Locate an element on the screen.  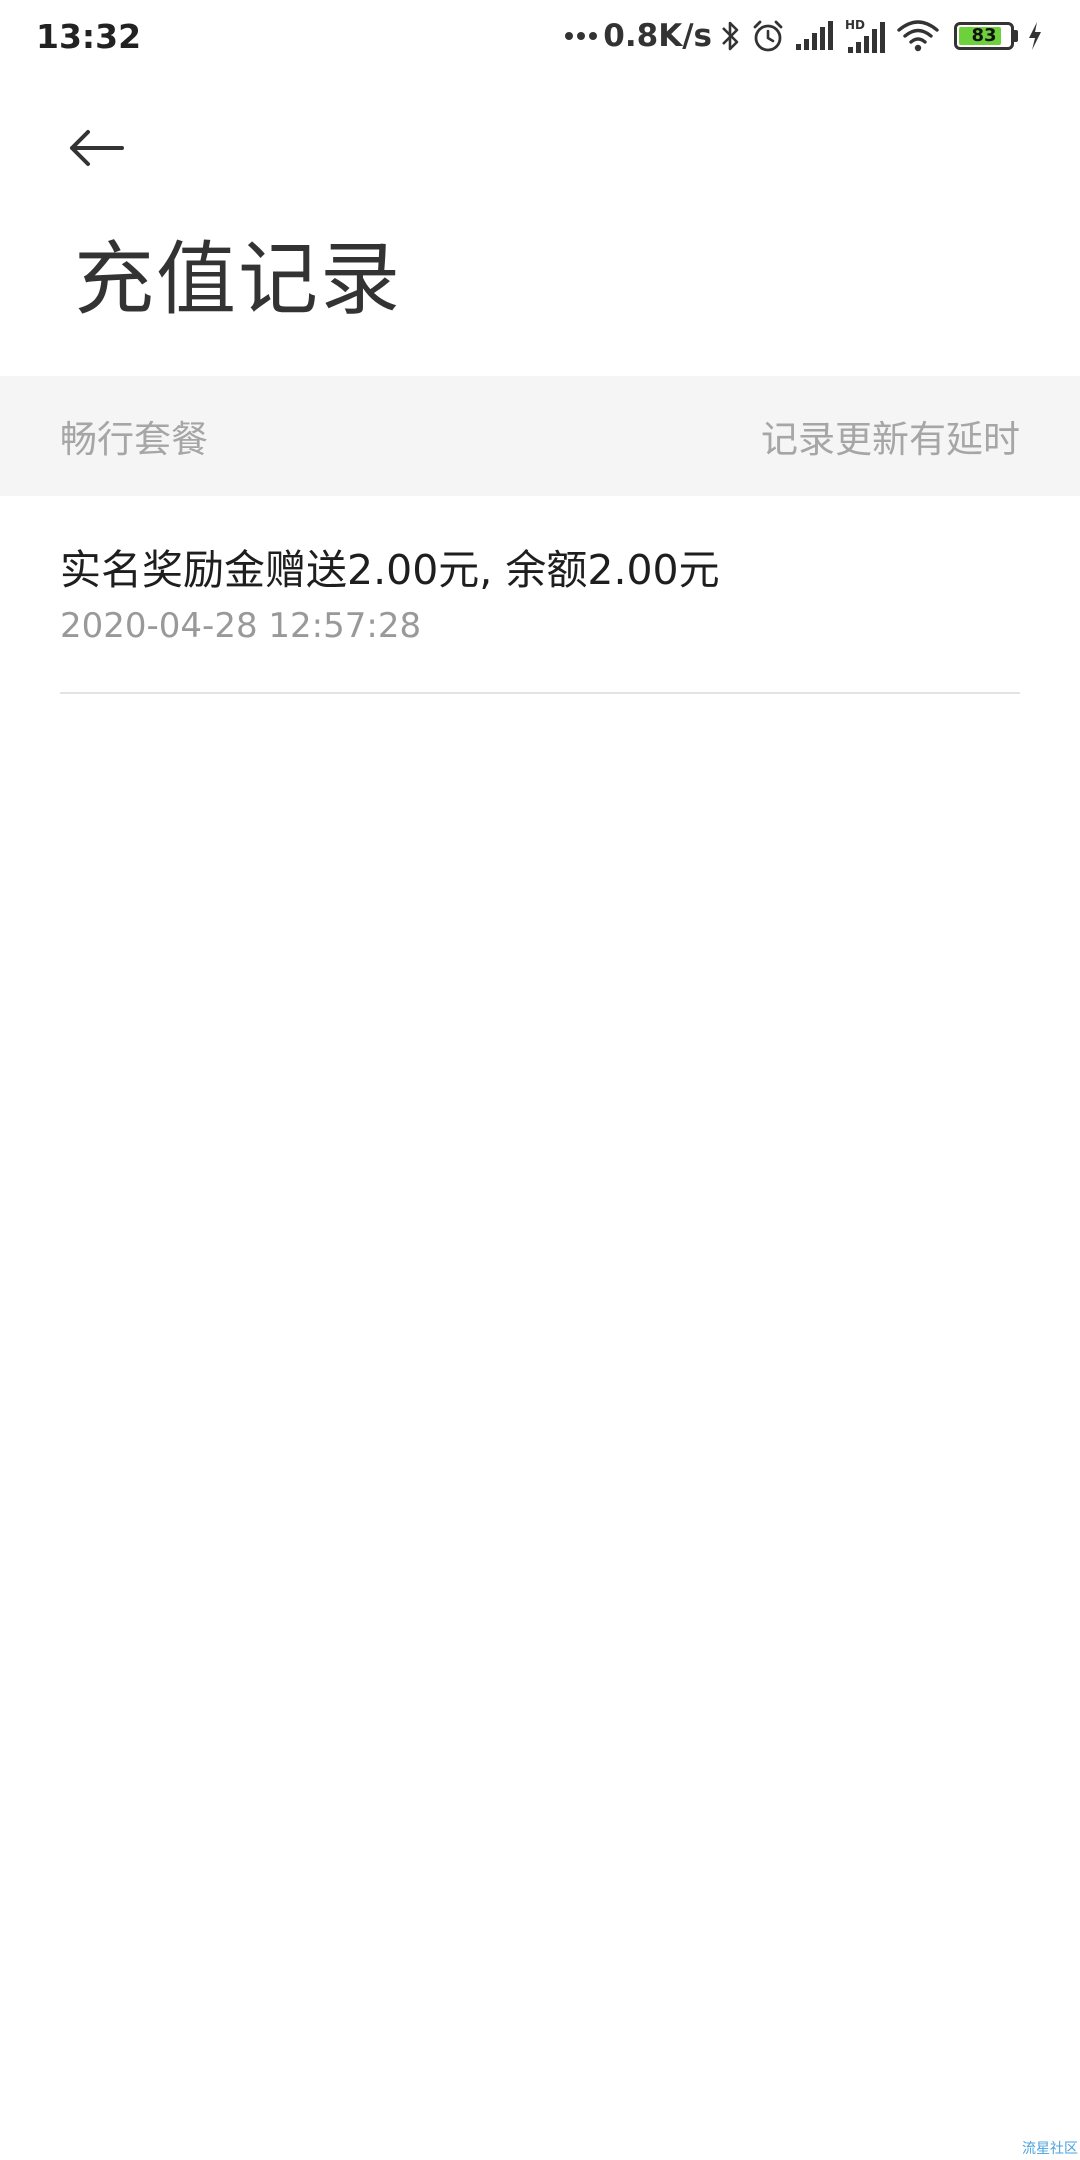
alarm-icon is located at coordinates (768, 36).